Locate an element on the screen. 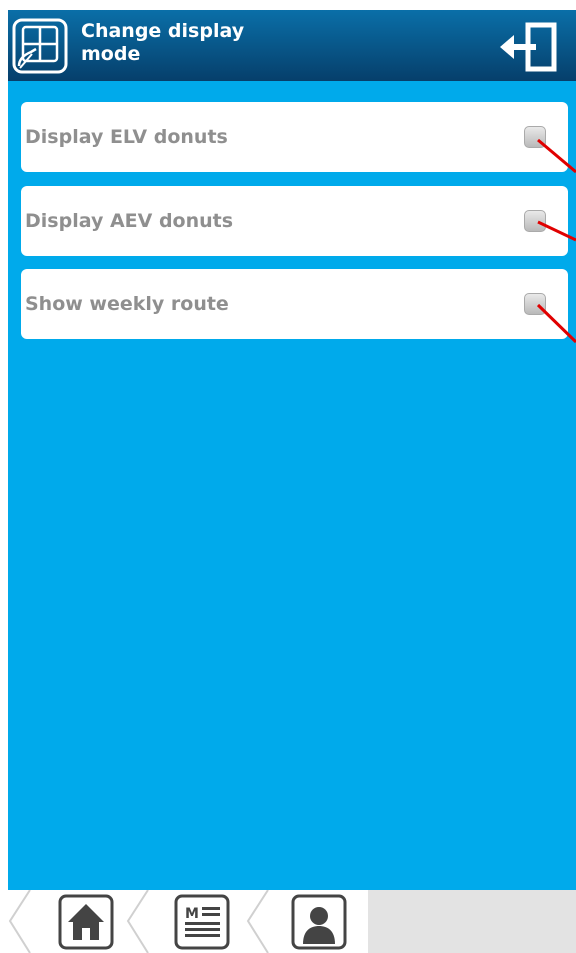  option-show-weekly-route: Show weekly route is located at coordinates (294, 304).